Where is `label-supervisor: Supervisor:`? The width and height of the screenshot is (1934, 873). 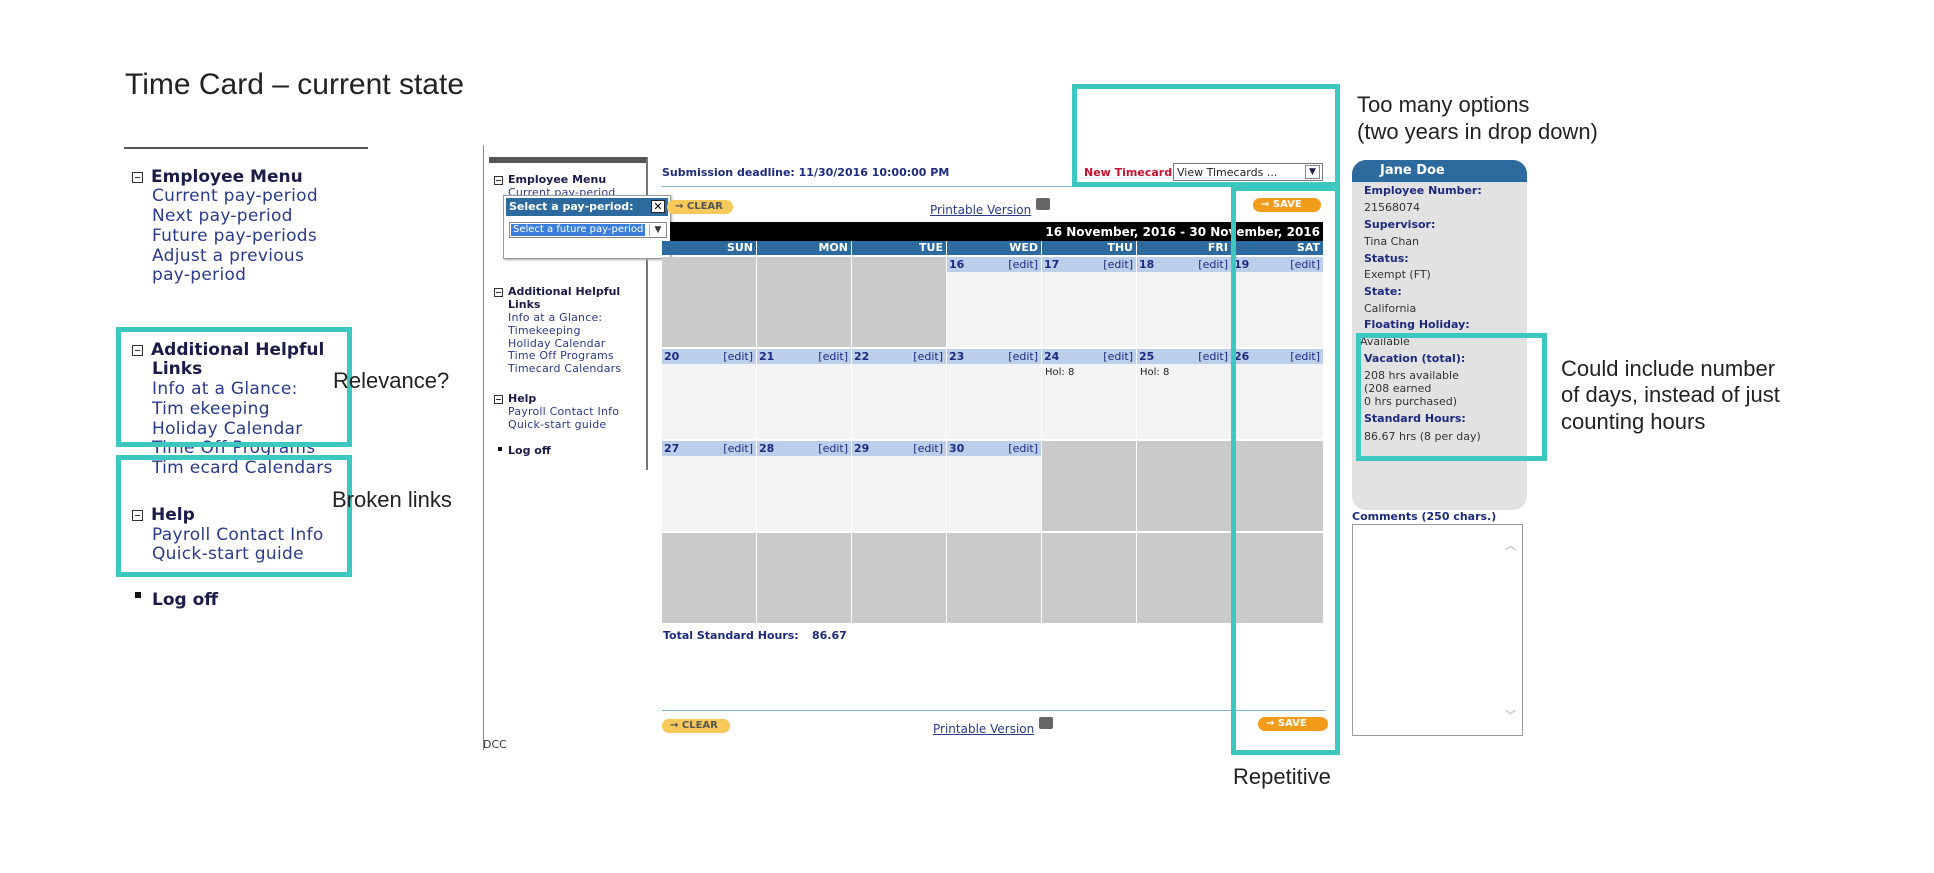
label-supervisor: Supervisor: is located at coordinates (1400, 224).